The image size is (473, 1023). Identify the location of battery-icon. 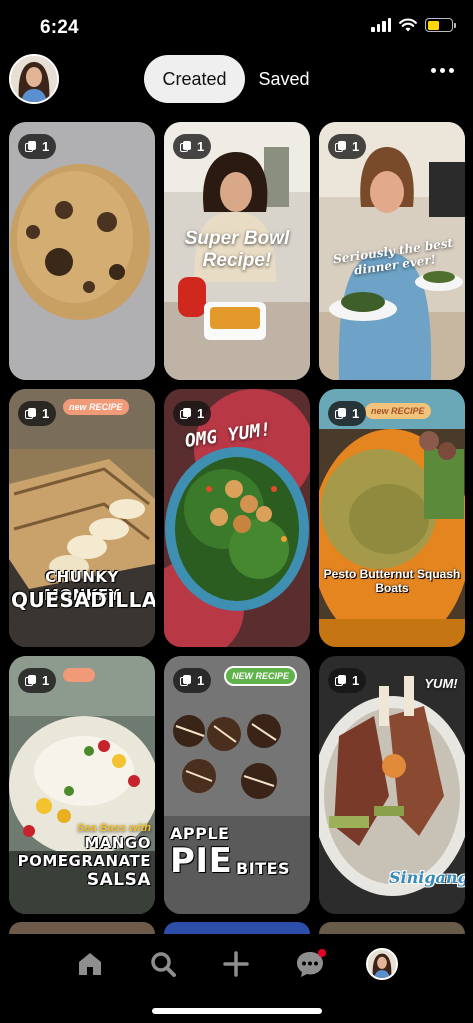
(440, 25).